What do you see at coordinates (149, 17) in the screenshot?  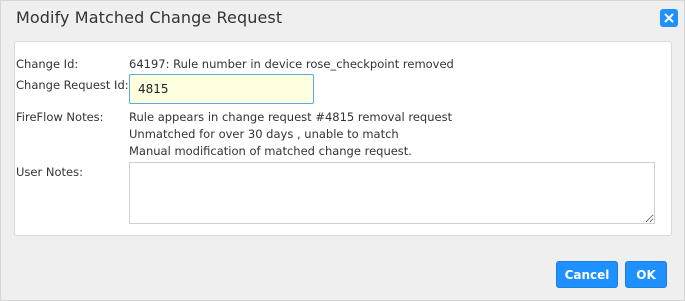 I see `dialog-title: Modify Matched Change Request` at bounding box center [149, 17].